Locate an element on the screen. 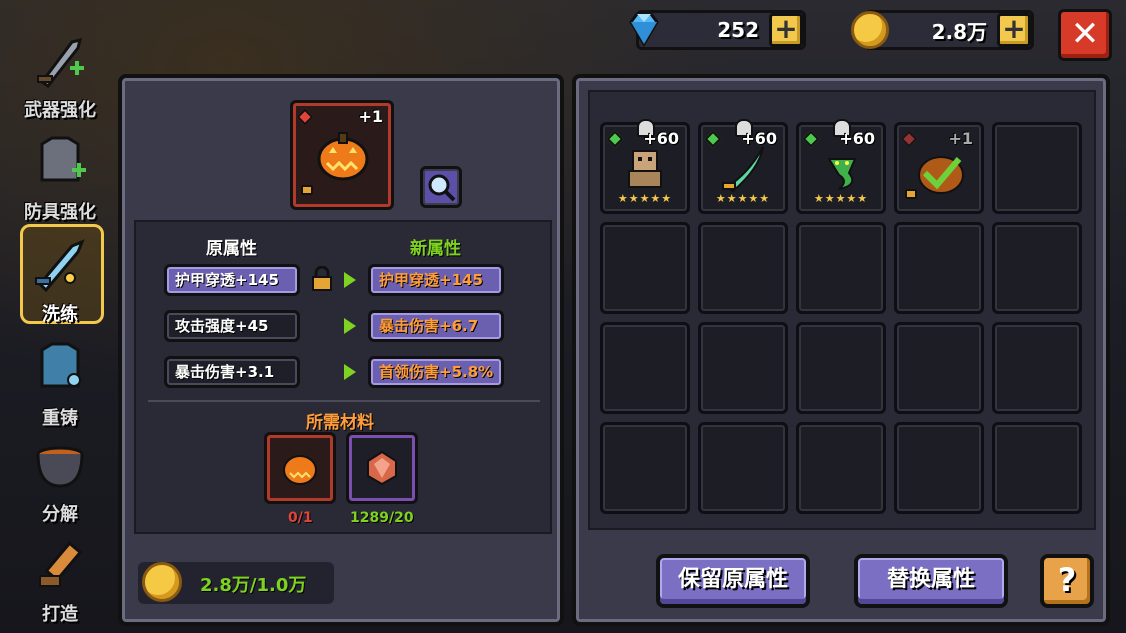 Image resolution: width=1126 pixels, height=633 pixels. pumpkin-material-icon is located at coordinates (300, 470).